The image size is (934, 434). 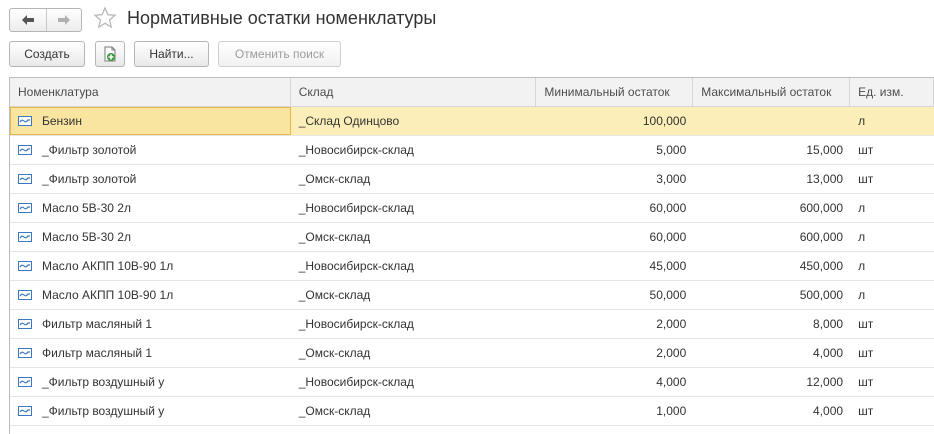 I want to click on create-button: Создать, so click(x=47, y=54).